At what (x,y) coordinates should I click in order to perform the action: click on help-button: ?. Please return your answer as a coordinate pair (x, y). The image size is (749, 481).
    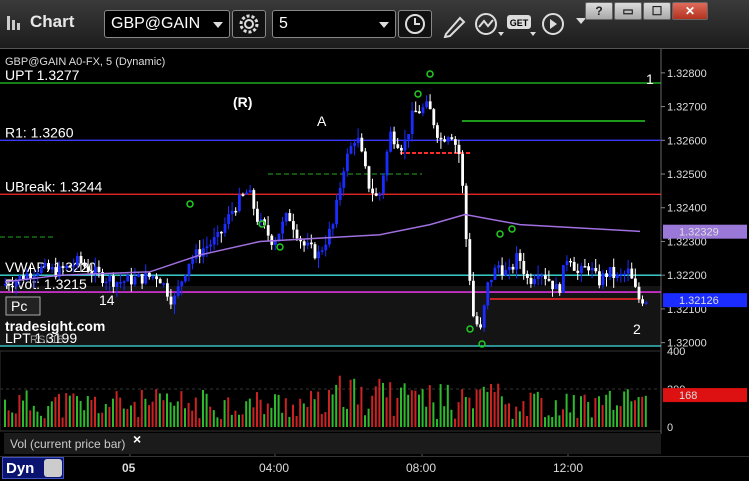
    Looking at the image, I should click on (599, 11).